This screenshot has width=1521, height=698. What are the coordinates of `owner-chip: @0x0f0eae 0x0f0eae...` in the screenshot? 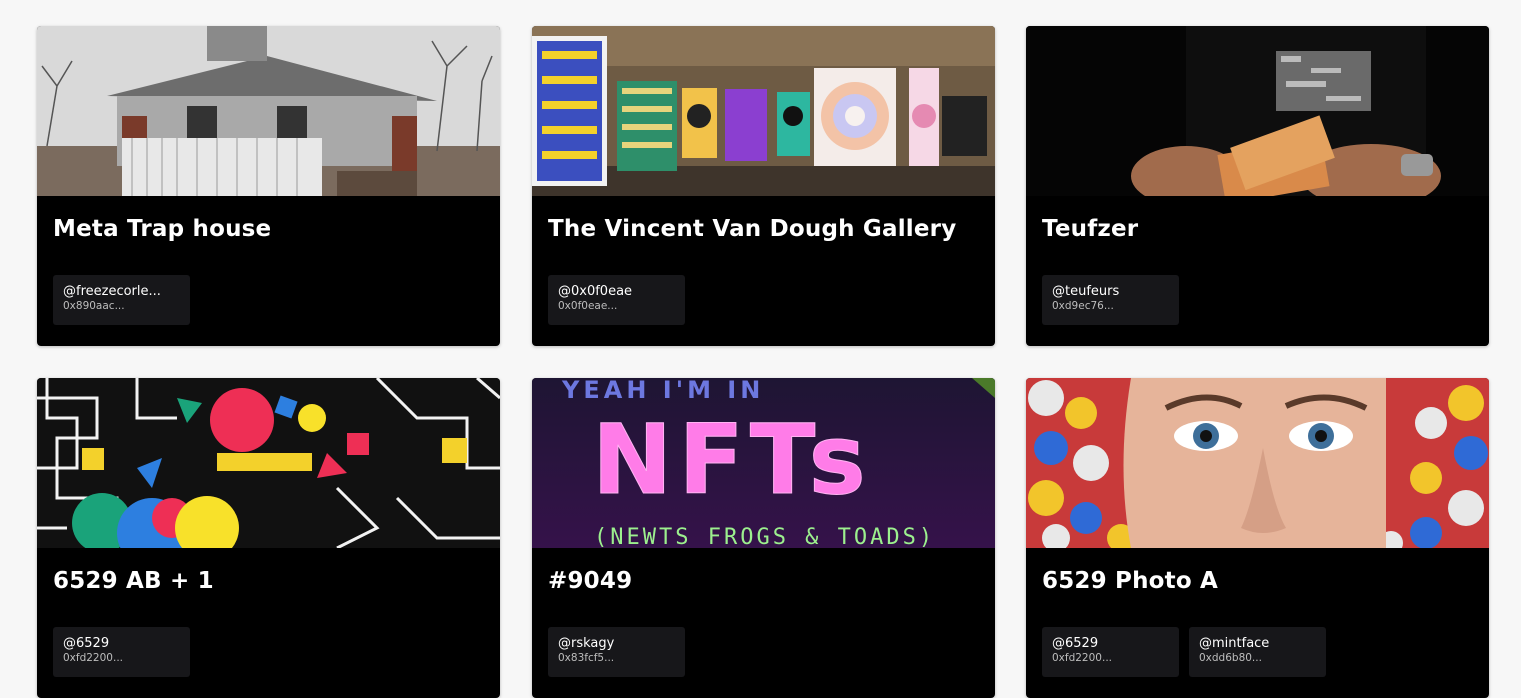 It's located at (616, 300).